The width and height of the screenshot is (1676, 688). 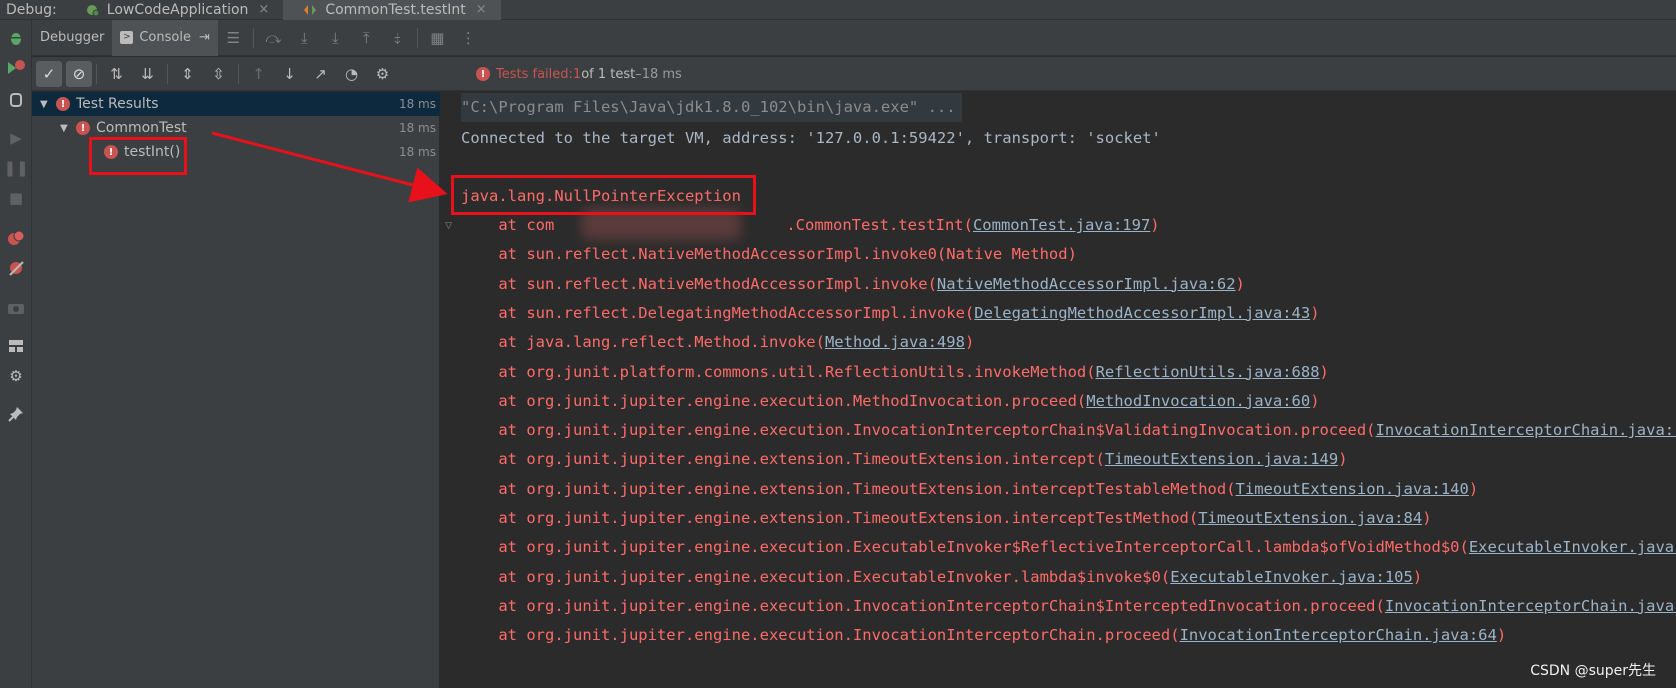 What do you see at coordinates (1593, 671) in the screenshot?
I see `watermark: CSDN @super先生` at bounding box center [1593, 671].